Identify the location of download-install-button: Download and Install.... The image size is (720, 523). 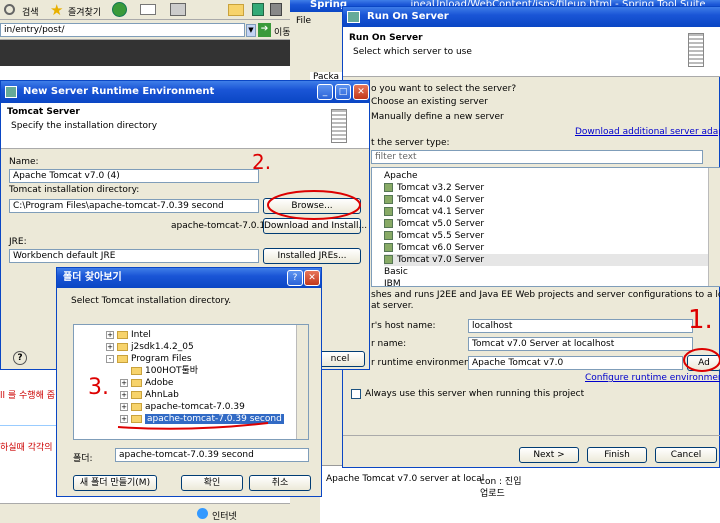
(315, 226).